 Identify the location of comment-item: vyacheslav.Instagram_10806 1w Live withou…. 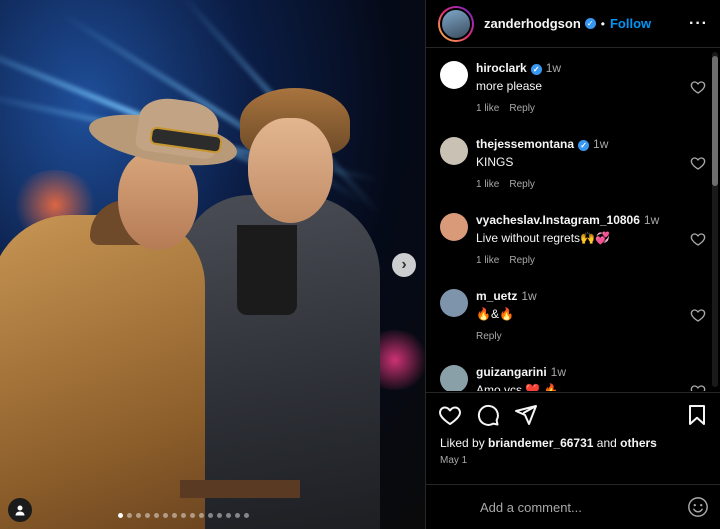
(567, 239).